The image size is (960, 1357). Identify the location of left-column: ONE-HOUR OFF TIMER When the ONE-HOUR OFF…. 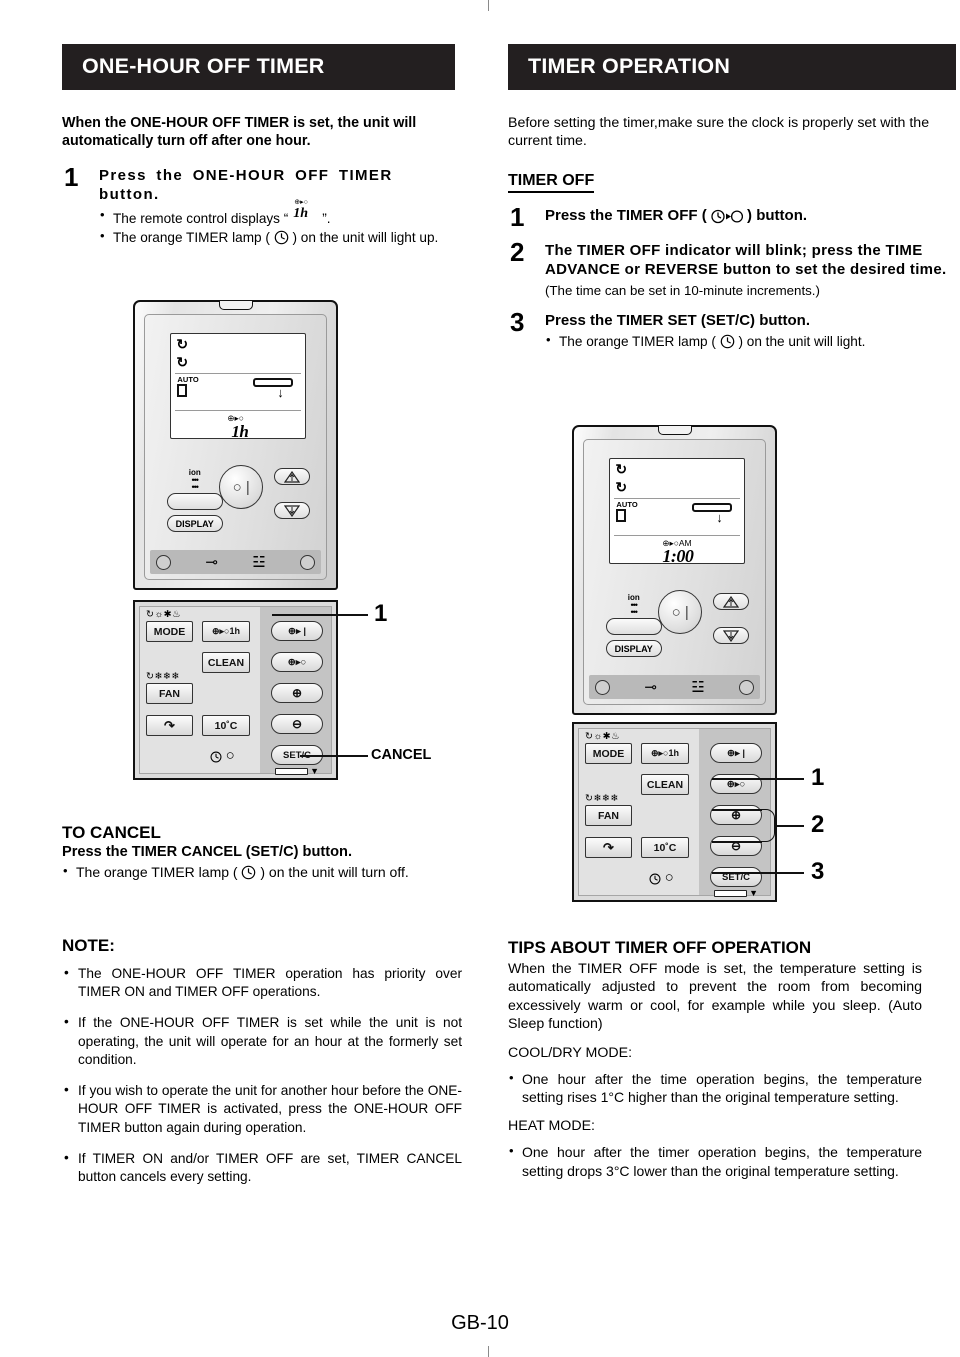
(260, 145).